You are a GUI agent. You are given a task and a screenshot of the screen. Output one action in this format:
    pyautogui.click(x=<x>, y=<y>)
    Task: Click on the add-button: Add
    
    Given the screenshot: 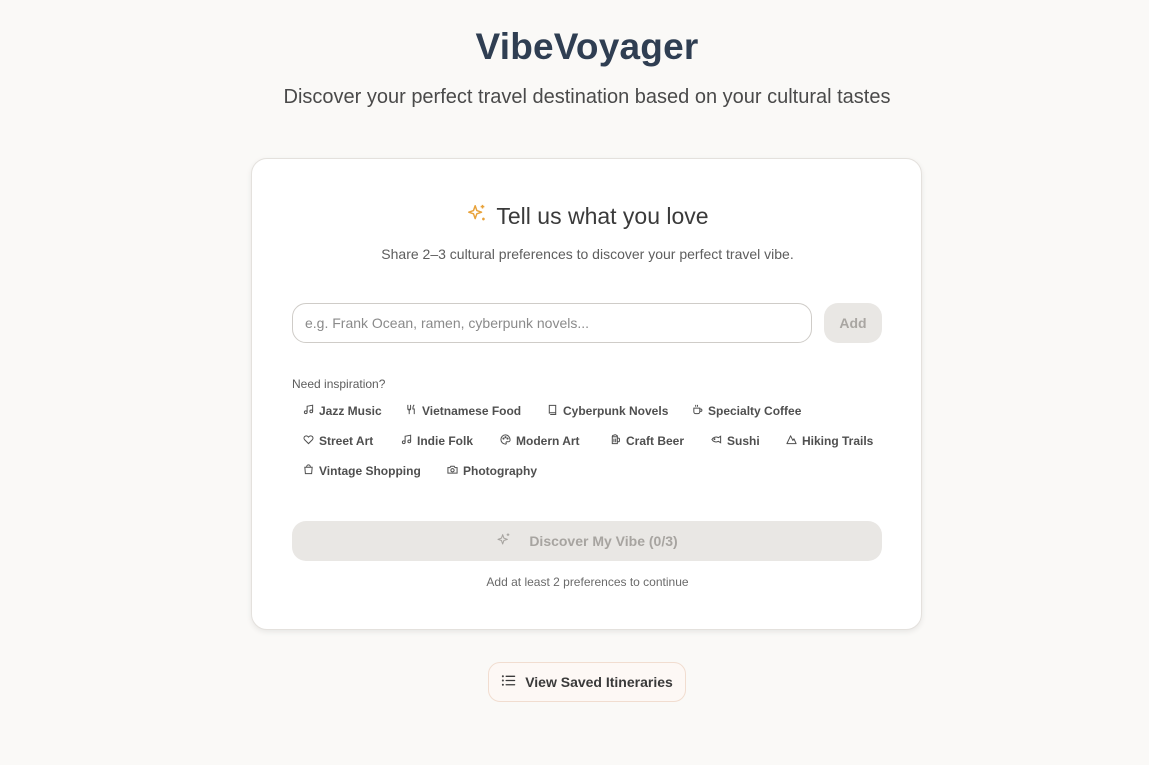 What is the action you would take?
    pyautogui.click(x=853, y=323)
    